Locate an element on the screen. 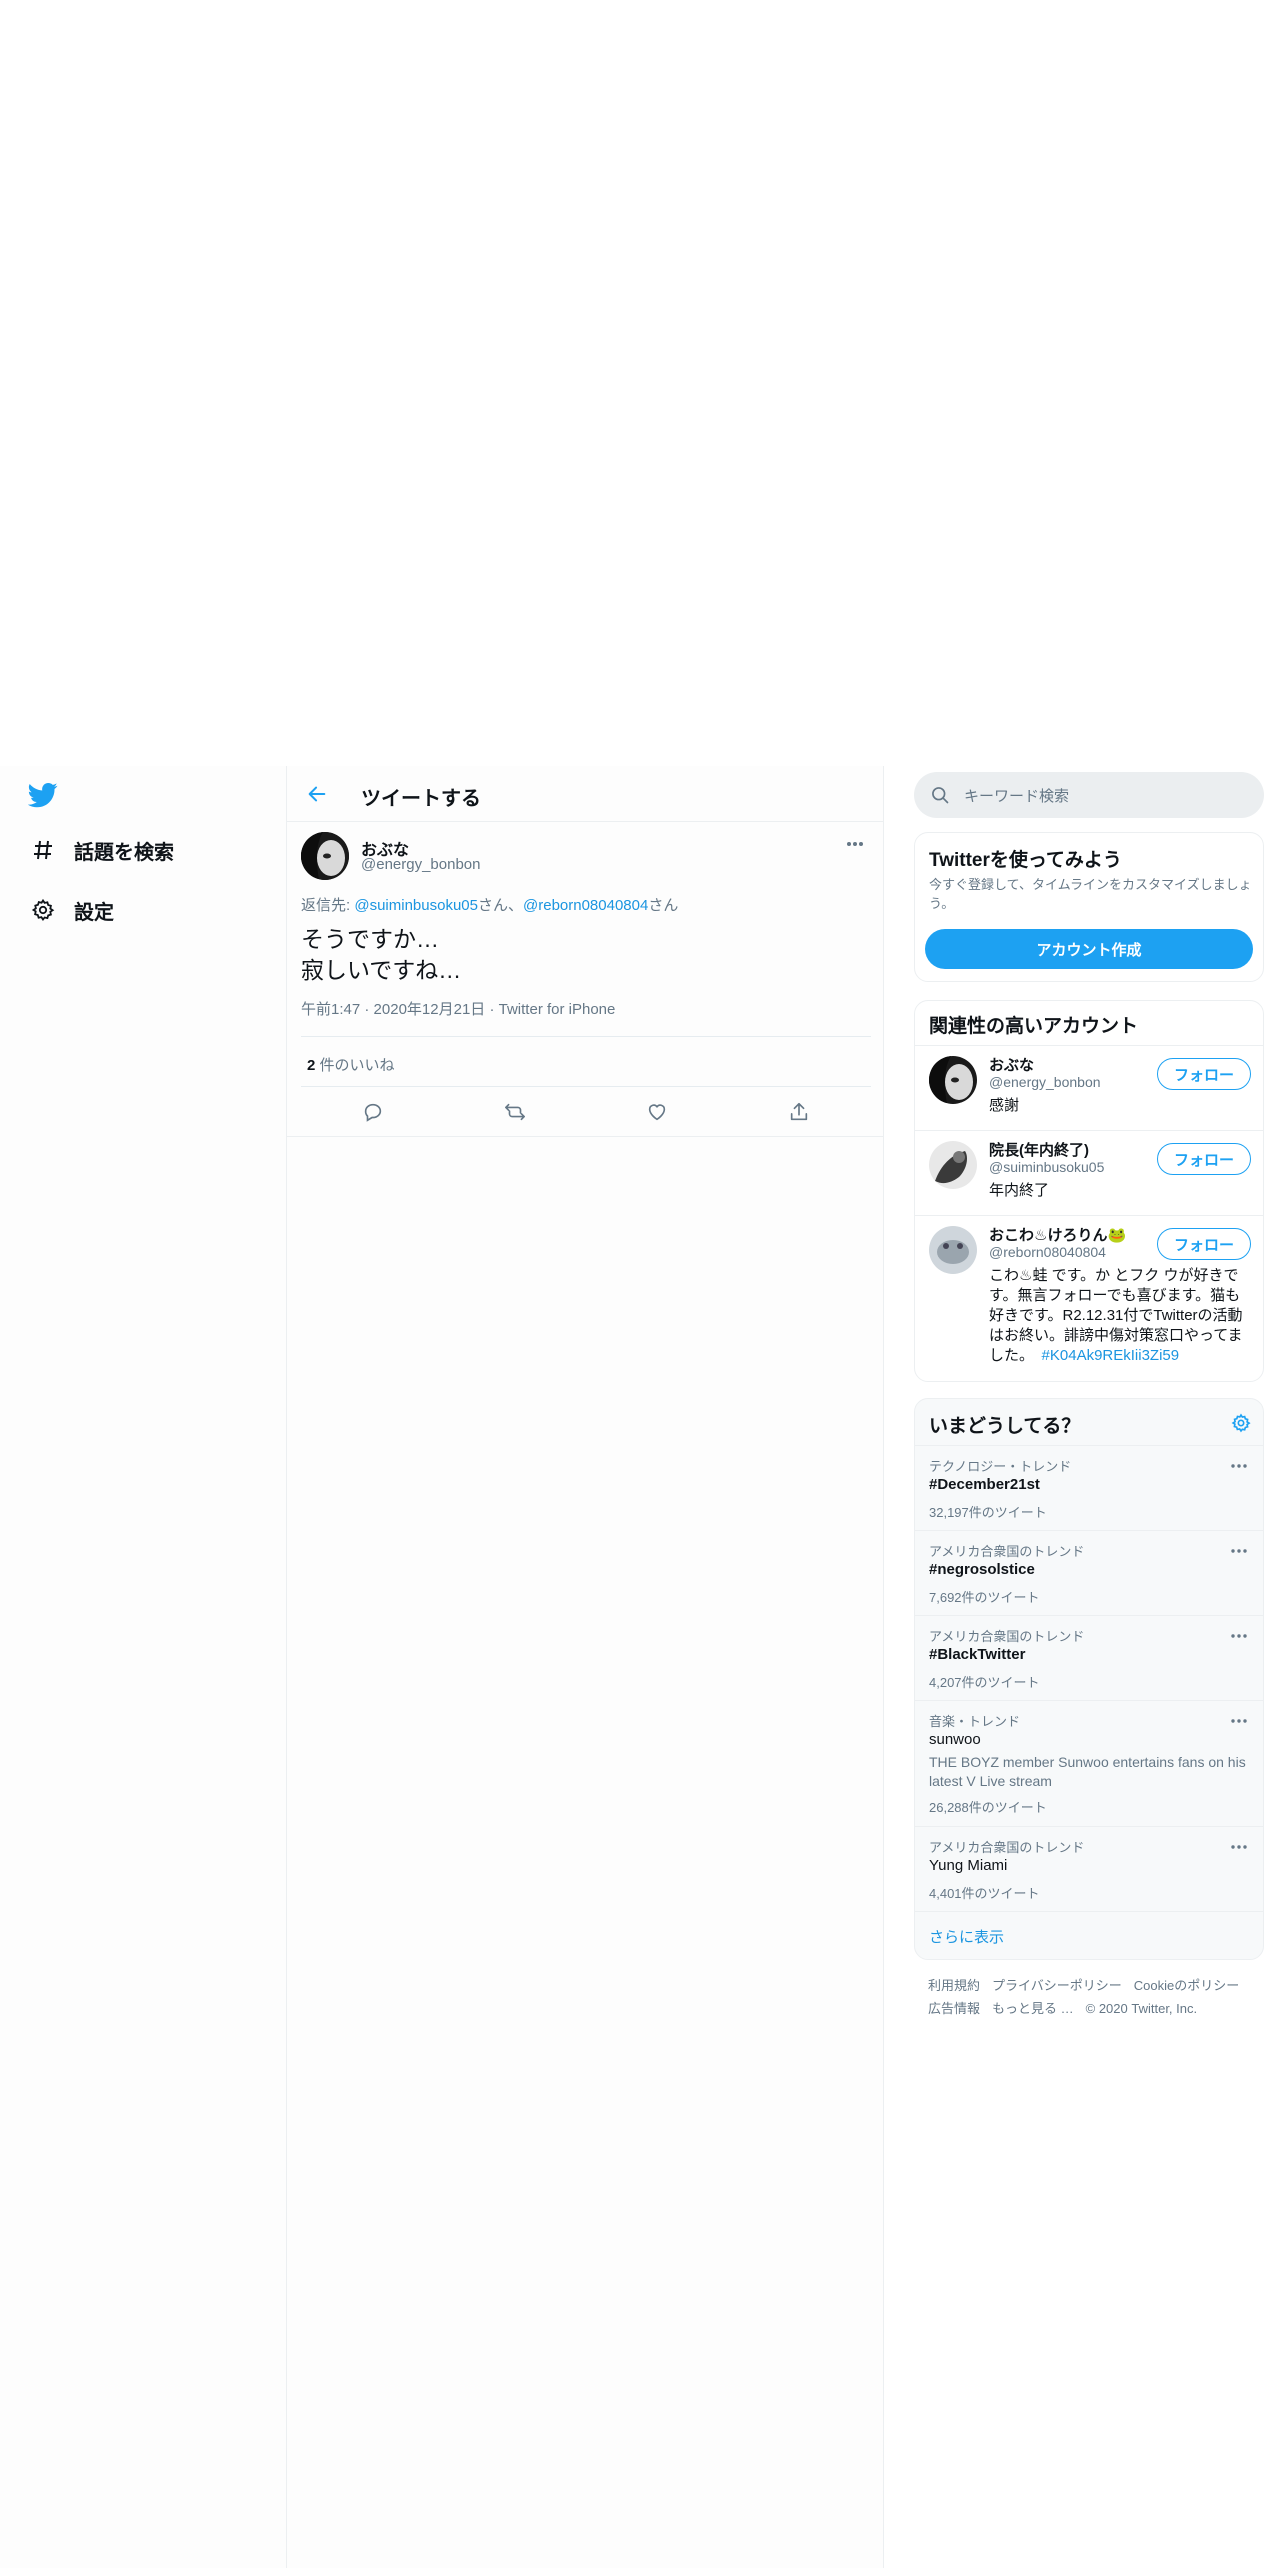  back-button is located at coordinates (317, 794).